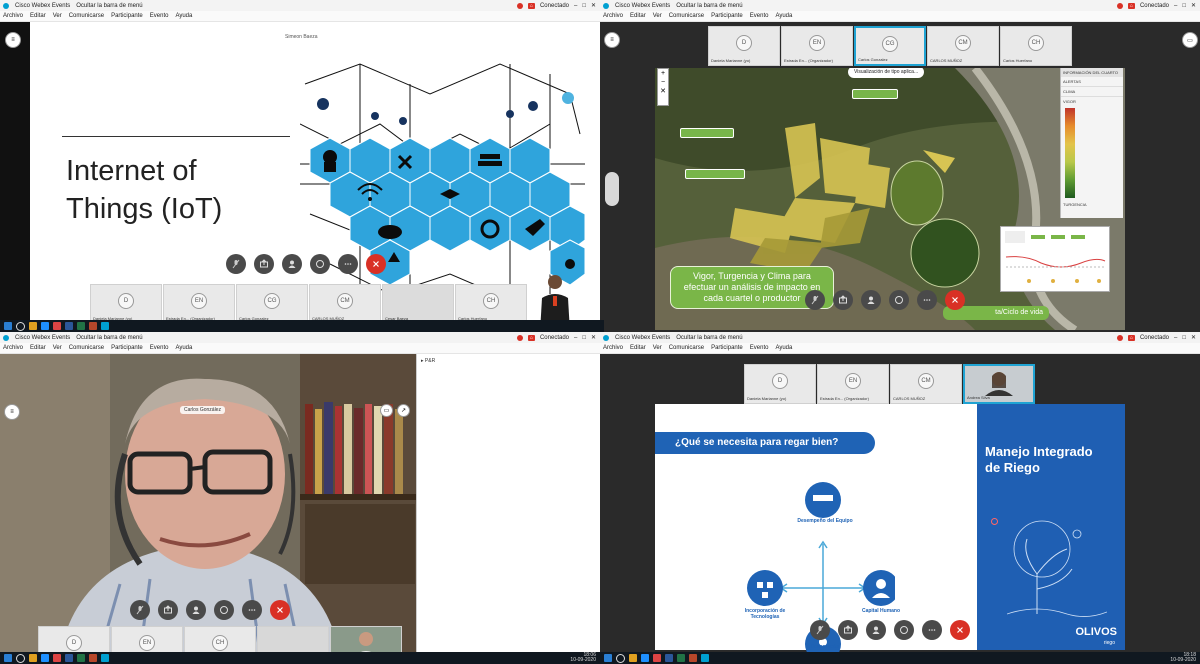 Image resolution: width=1200 pixels, height=664 pixels. What do you see at coordinates (744, 46) in the screenshot?
I see `participant-tile: D Daniela Marianne (yo)` at bounding box center [744, 46].